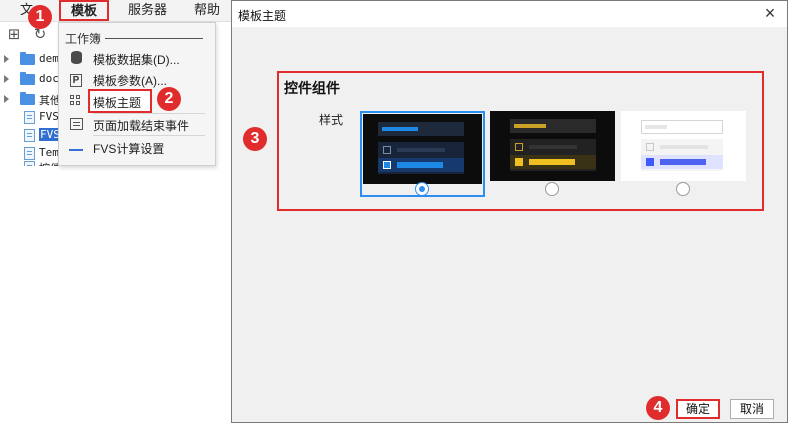  Describe the element at coordinates (683, 189) in the screenshot. I see `style-radio-light` at that location.